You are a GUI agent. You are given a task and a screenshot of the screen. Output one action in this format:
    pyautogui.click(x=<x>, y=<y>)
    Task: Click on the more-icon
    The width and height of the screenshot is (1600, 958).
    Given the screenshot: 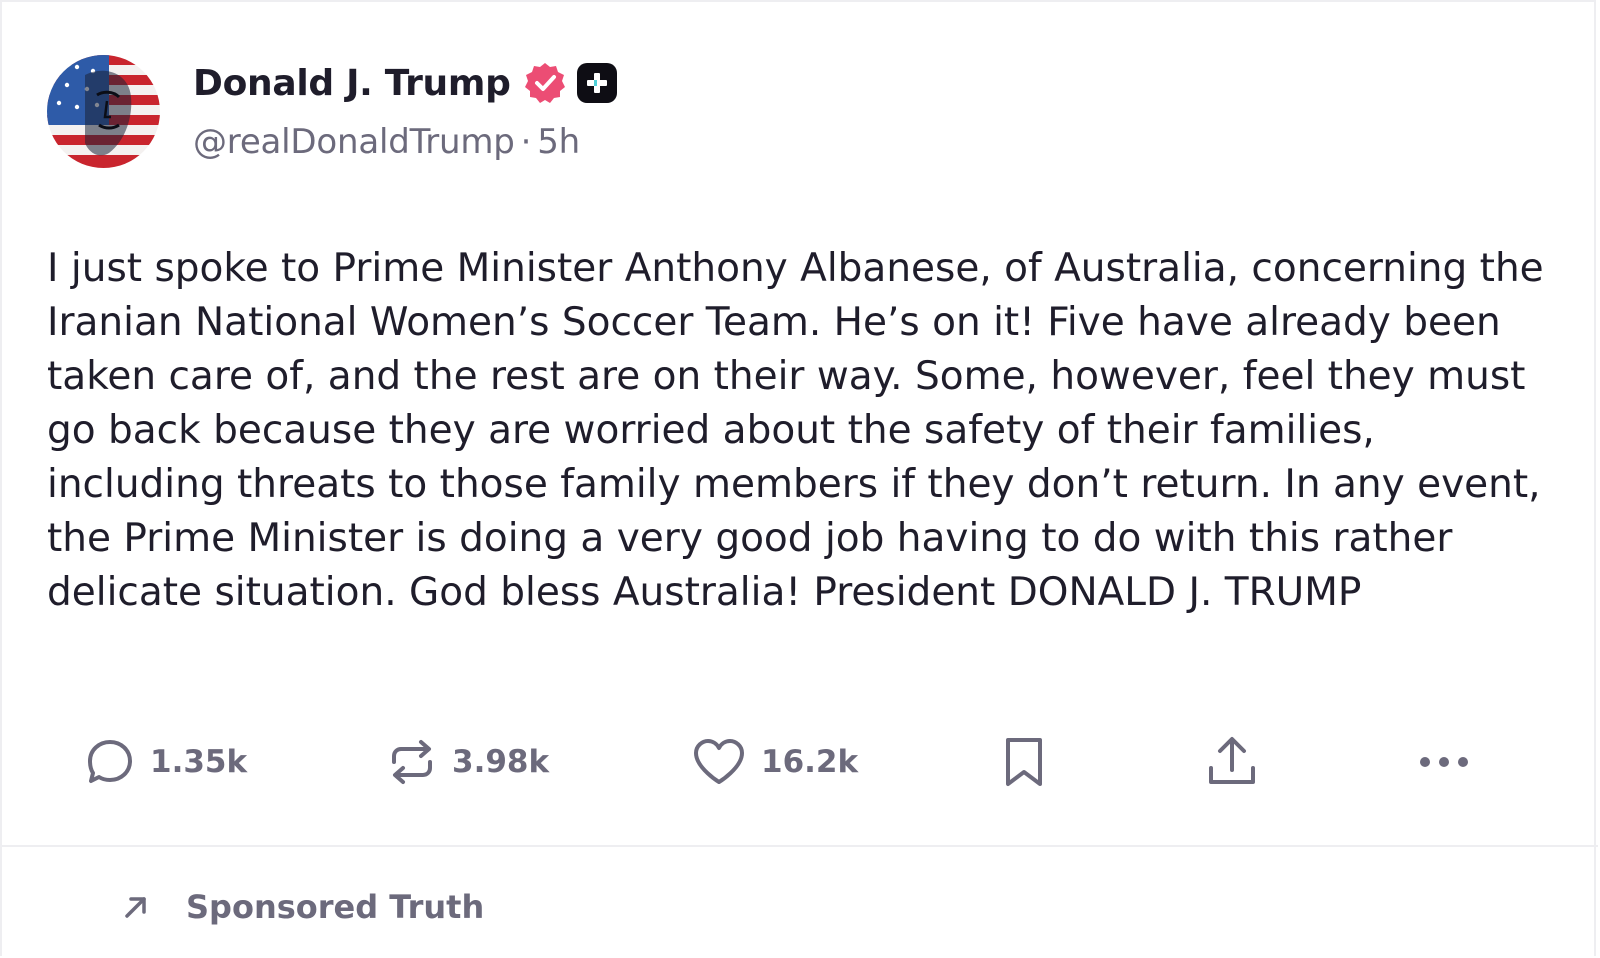 What is the action you would take?
    pyautogui.click(x=1444, y=762)
    